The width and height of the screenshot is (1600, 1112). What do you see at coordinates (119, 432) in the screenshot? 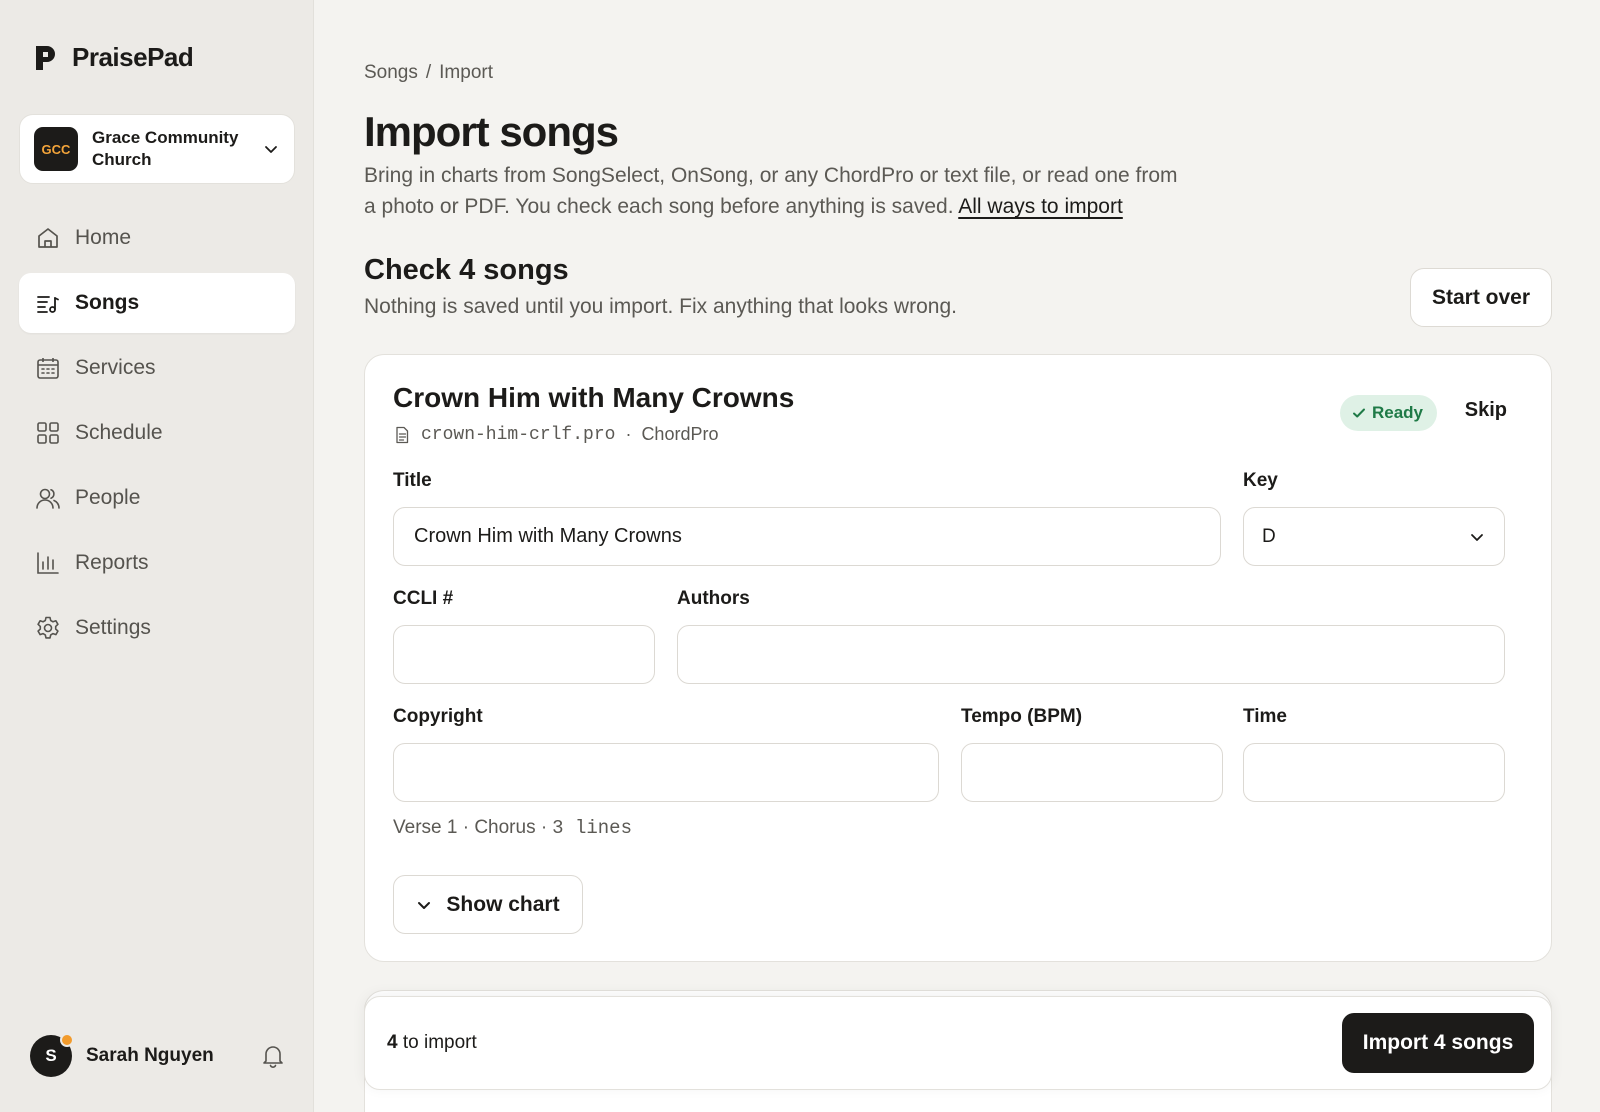
I see `nav-label: Schedule` at bounding box center [119, 432].